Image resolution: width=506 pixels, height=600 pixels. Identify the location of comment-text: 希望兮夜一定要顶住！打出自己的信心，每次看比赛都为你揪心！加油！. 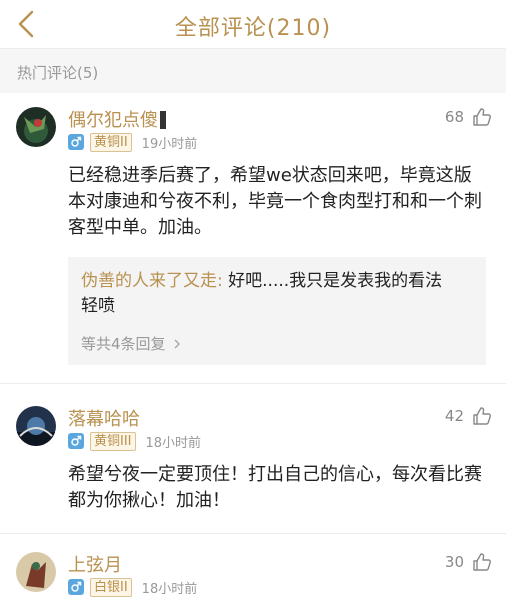
(275, 487).